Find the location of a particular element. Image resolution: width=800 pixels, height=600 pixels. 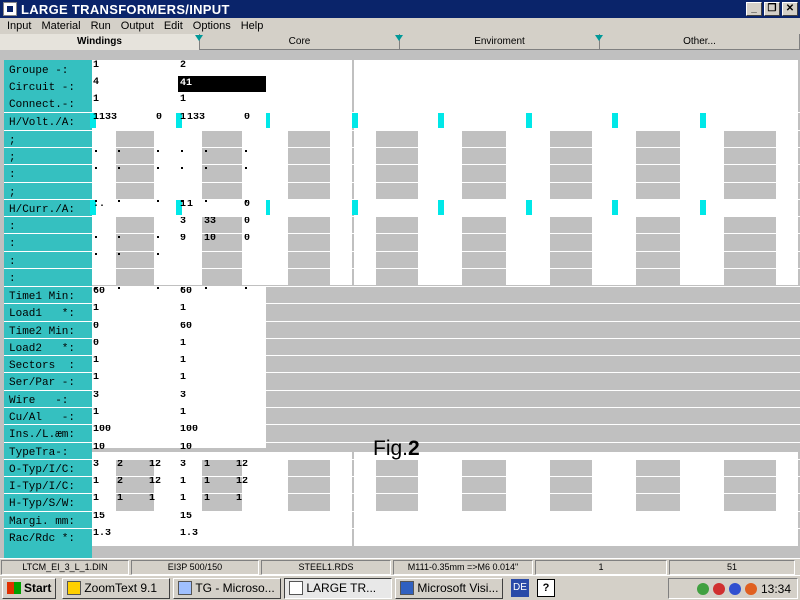

task-zoomtext: ZoomText 9.1 is located at coordinates (116, 588).